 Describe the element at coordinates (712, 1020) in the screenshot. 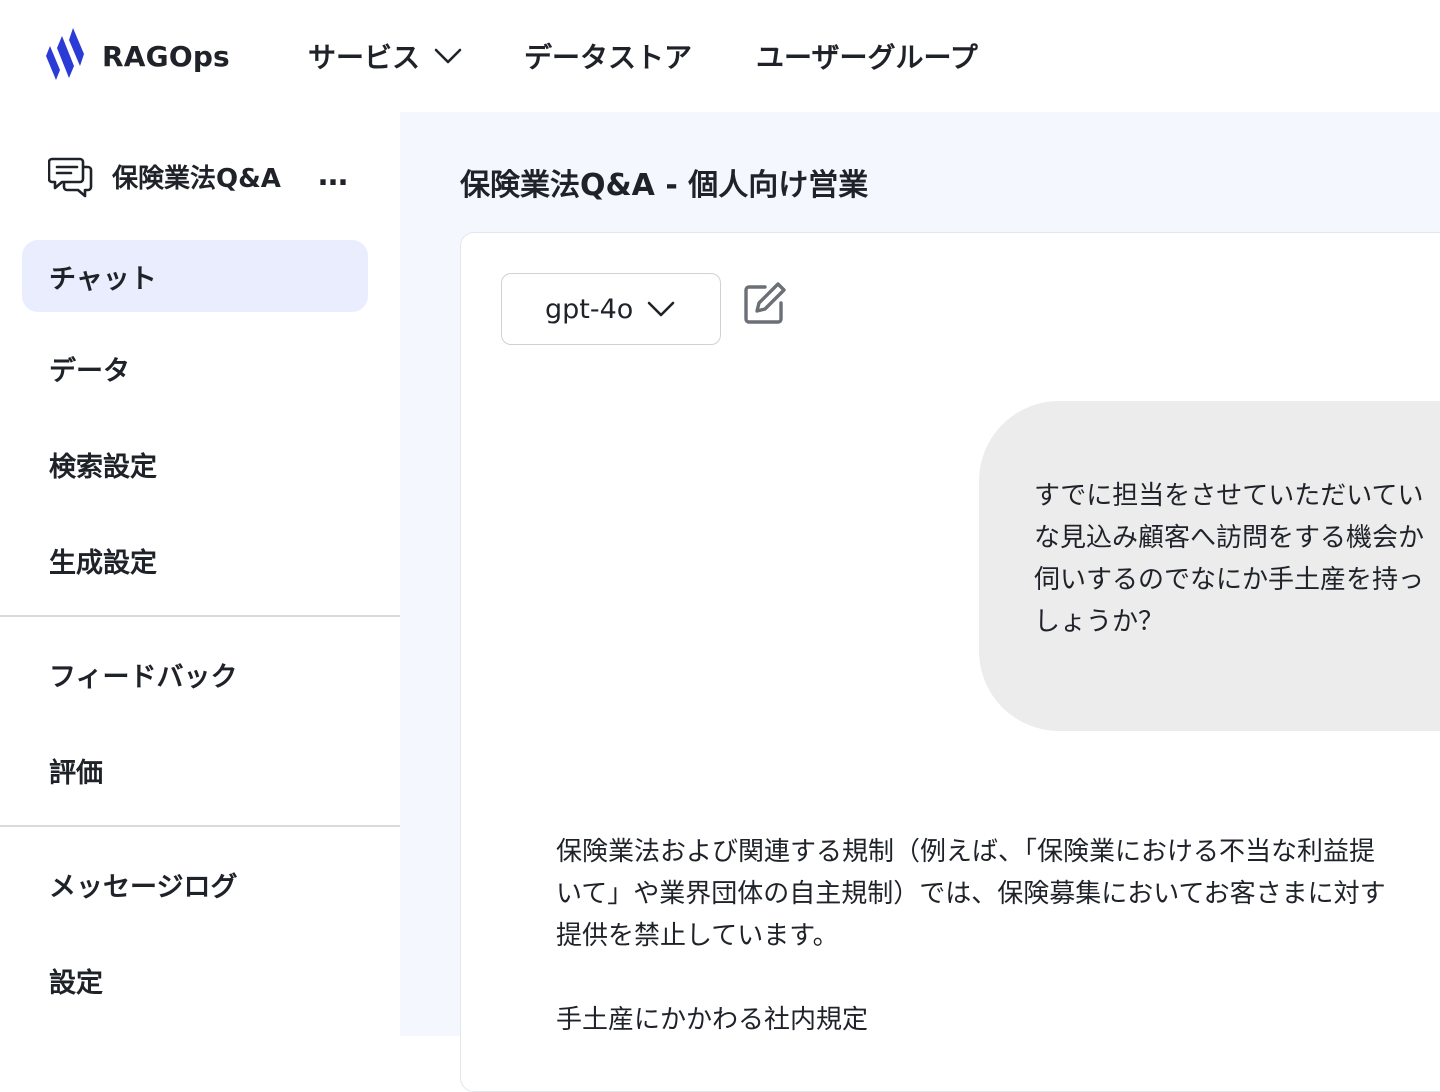

I see `answer-line: 手土産にかかわる社内規定` at that location.